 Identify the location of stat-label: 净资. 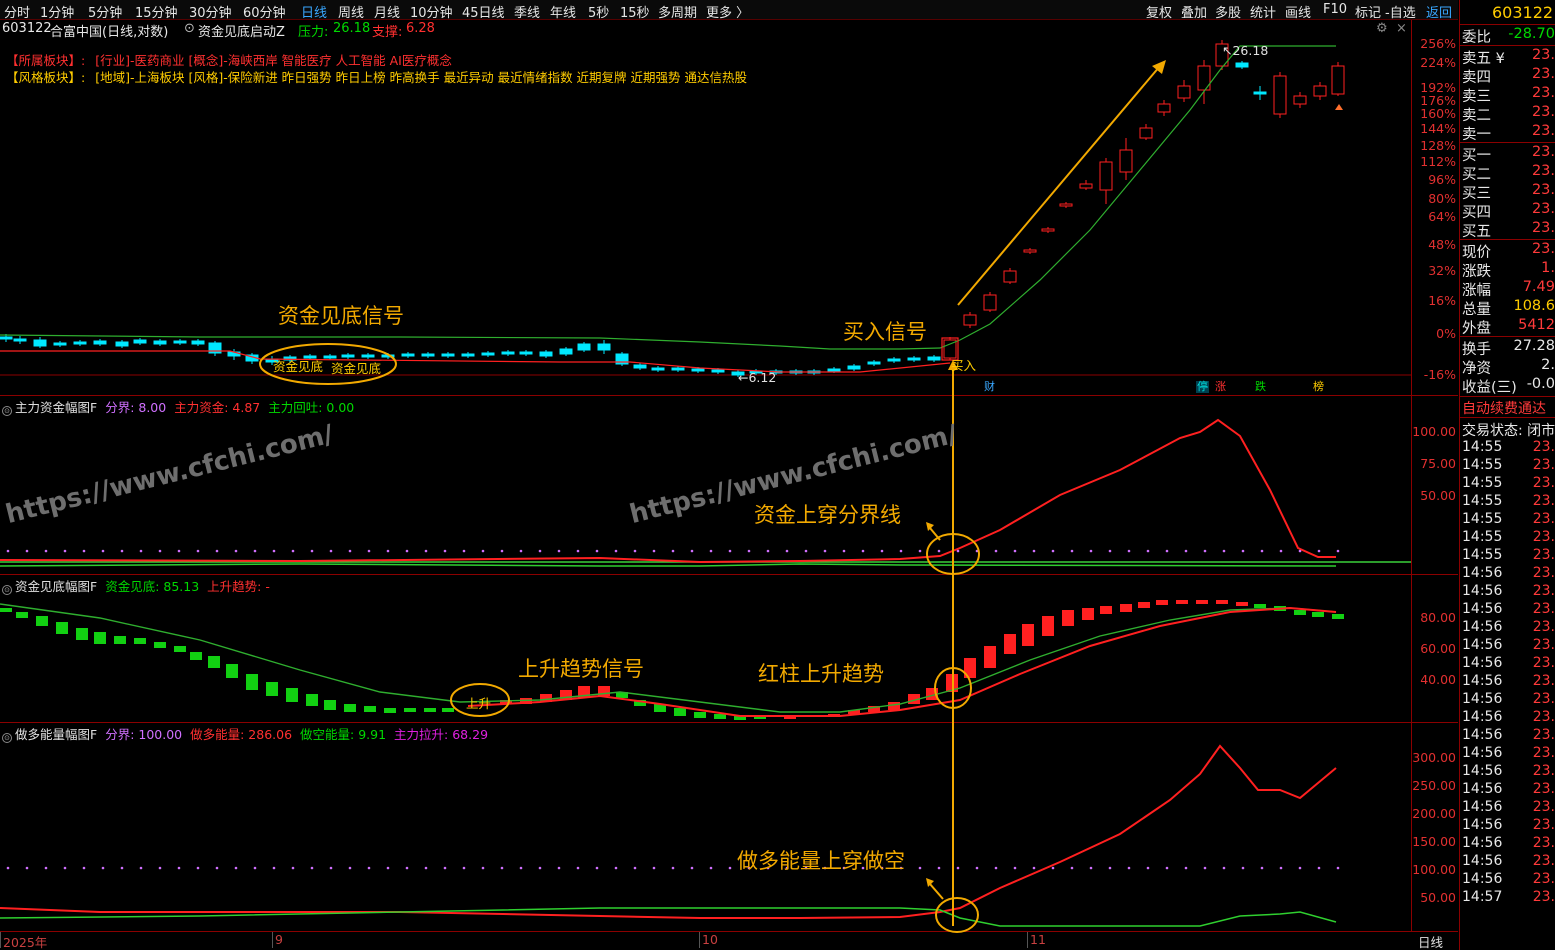
(1476, 369).